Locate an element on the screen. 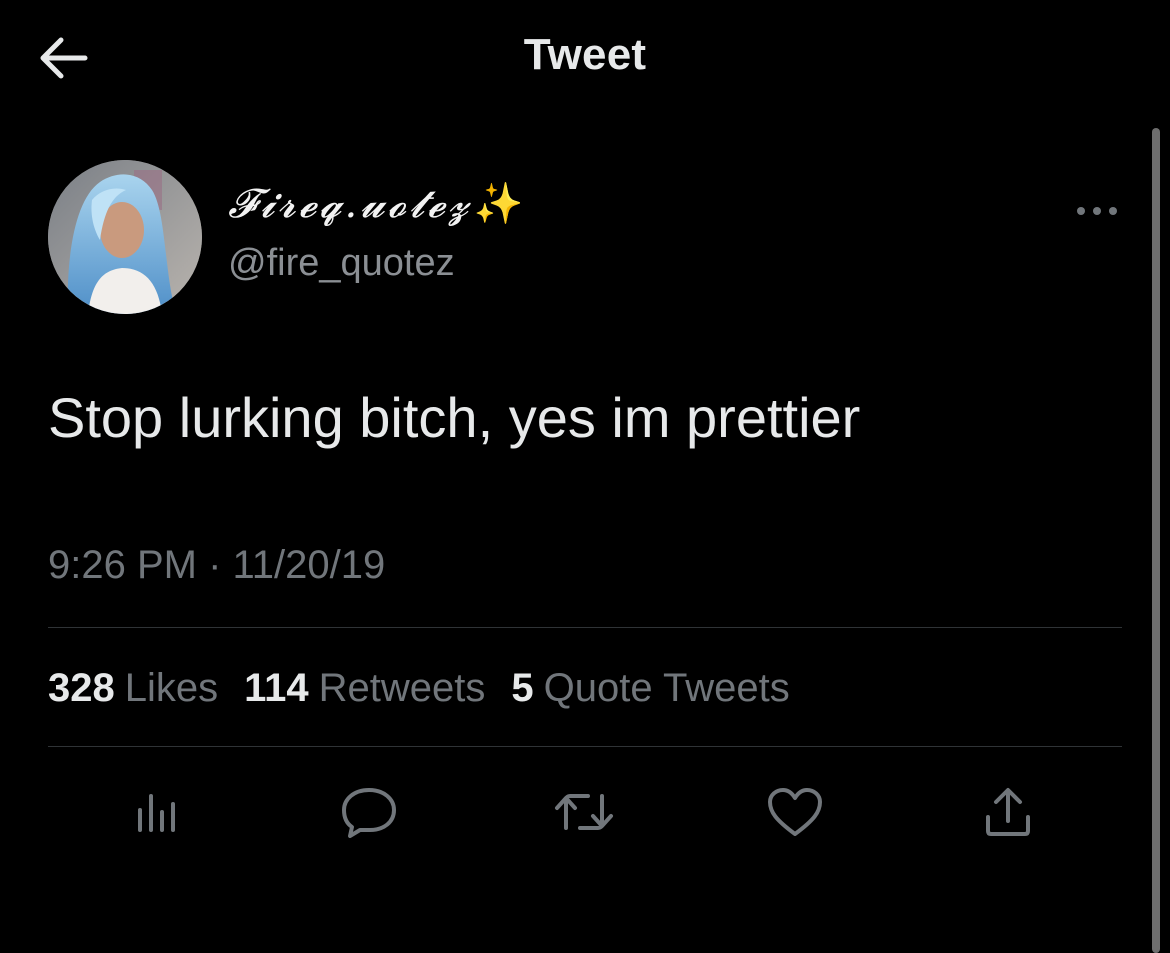 This screenshot has height=953, width=1170. page-title: Tweet is located at coordinates (585, 54).